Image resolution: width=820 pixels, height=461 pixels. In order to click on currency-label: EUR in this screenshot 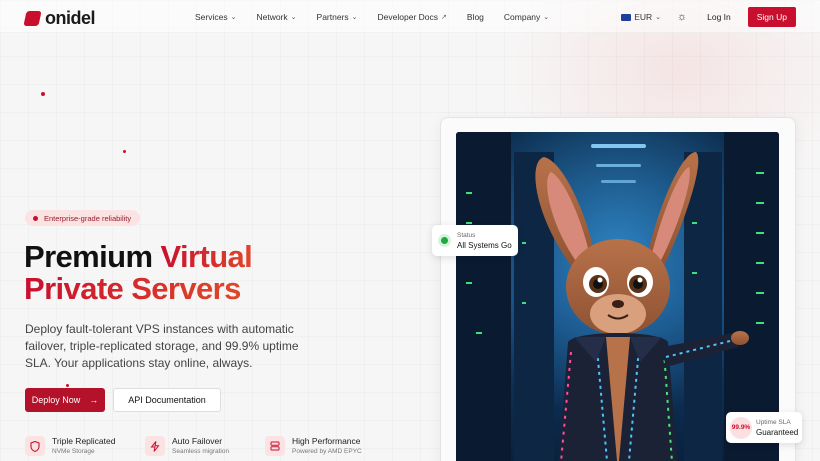, I will do `click(643, 17)`.